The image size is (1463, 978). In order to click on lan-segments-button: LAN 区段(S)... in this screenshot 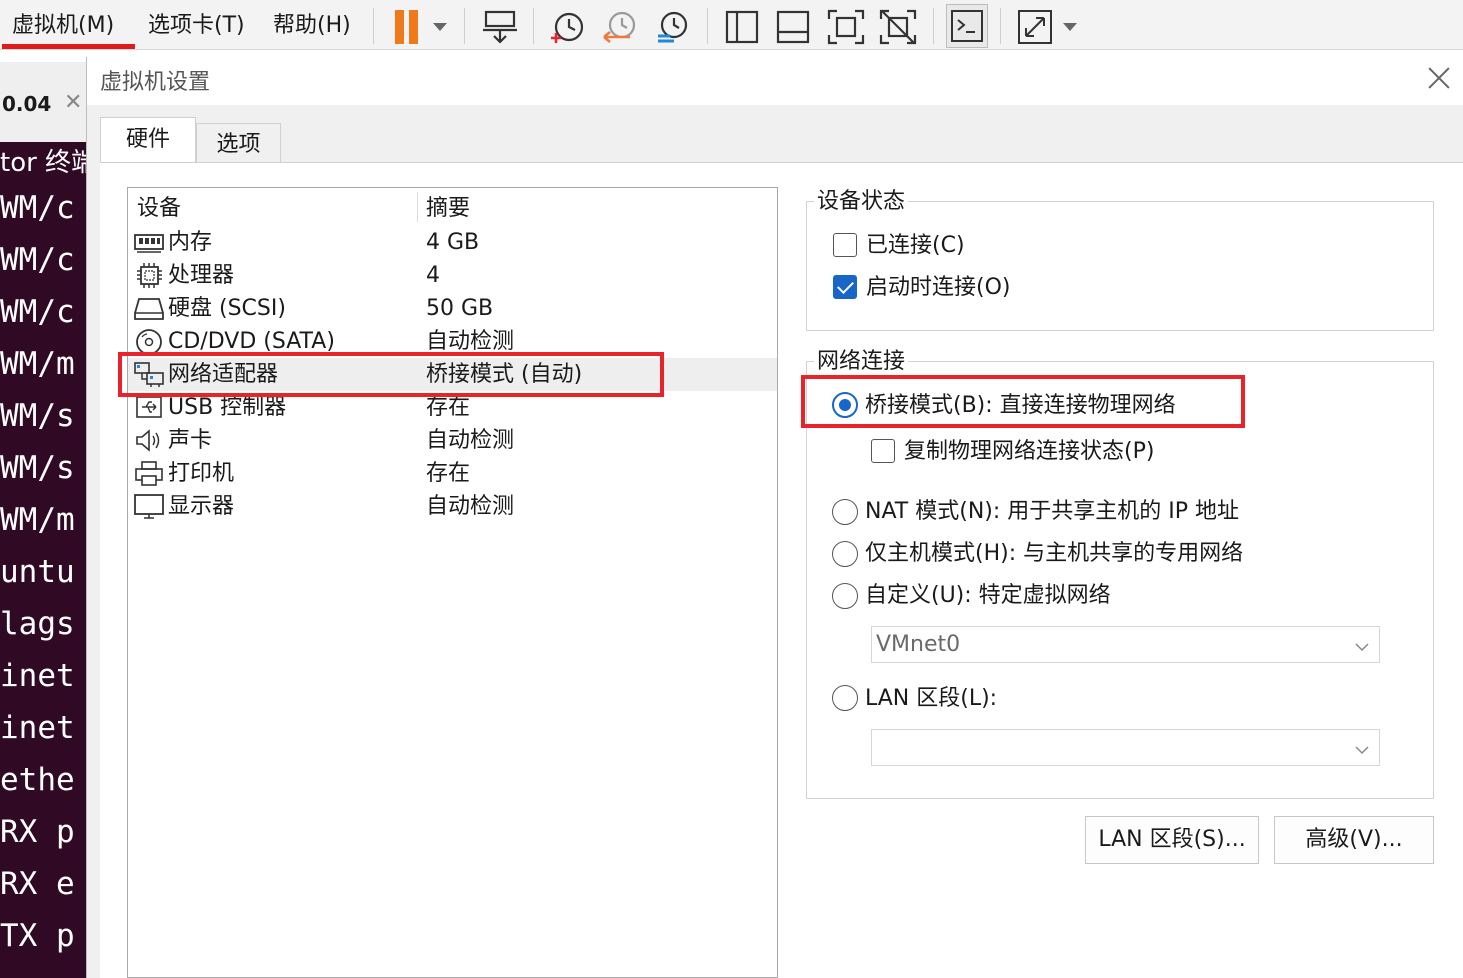, I will do `click(1172, 840)`.